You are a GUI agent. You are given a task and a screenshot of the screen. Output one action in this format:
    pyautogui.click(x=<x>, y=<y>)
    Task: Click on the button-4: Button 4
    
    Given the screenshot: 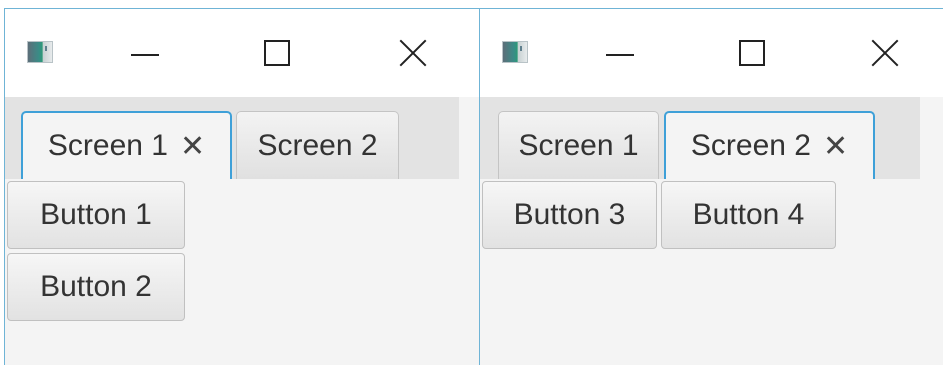 What is the action you would take?
    pyautogui.click(x=748, y=215)
    